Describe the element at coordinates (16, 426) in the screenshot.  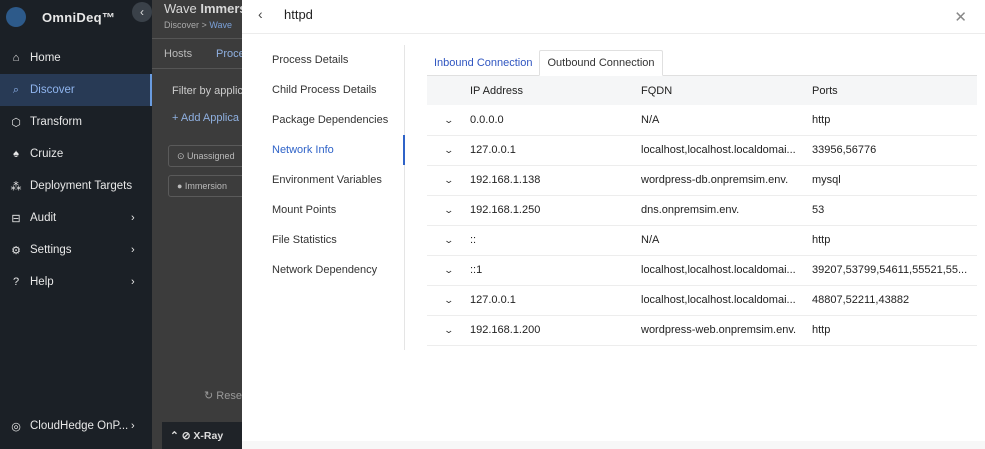
I see `account-icon: ◎` at that location.